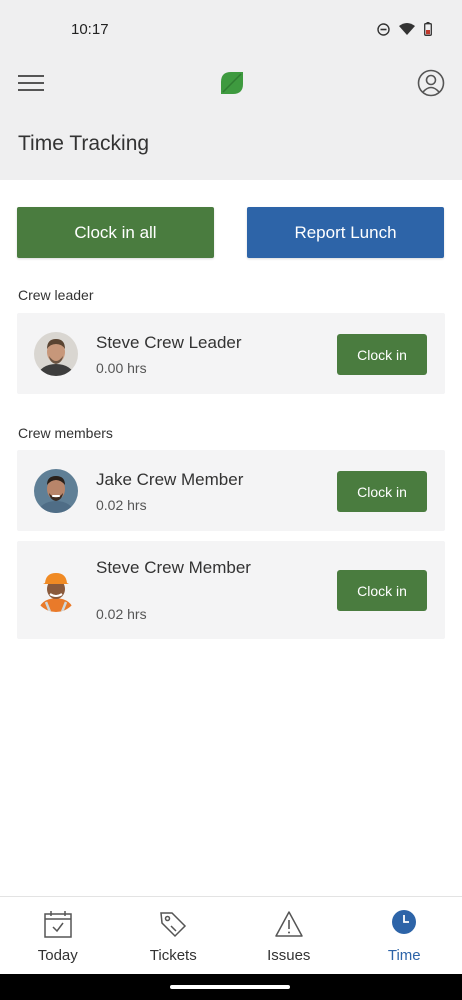 Image resolution: width=462 pixels, height=1000 pixels. What do you see at coordinates (404, 955) in the screenshot?
I see `nav-label: Time` at bounding box center [404, 955].